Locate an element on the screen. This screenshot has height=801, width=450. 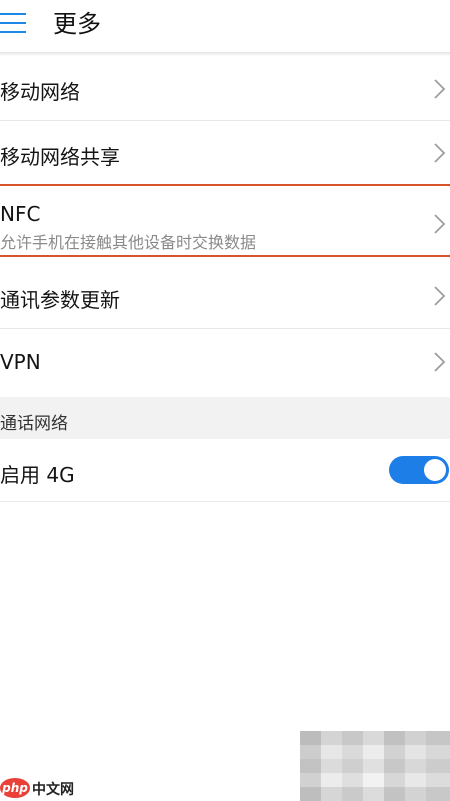
highlight-line-bottom is located at coordinates (225, 256).